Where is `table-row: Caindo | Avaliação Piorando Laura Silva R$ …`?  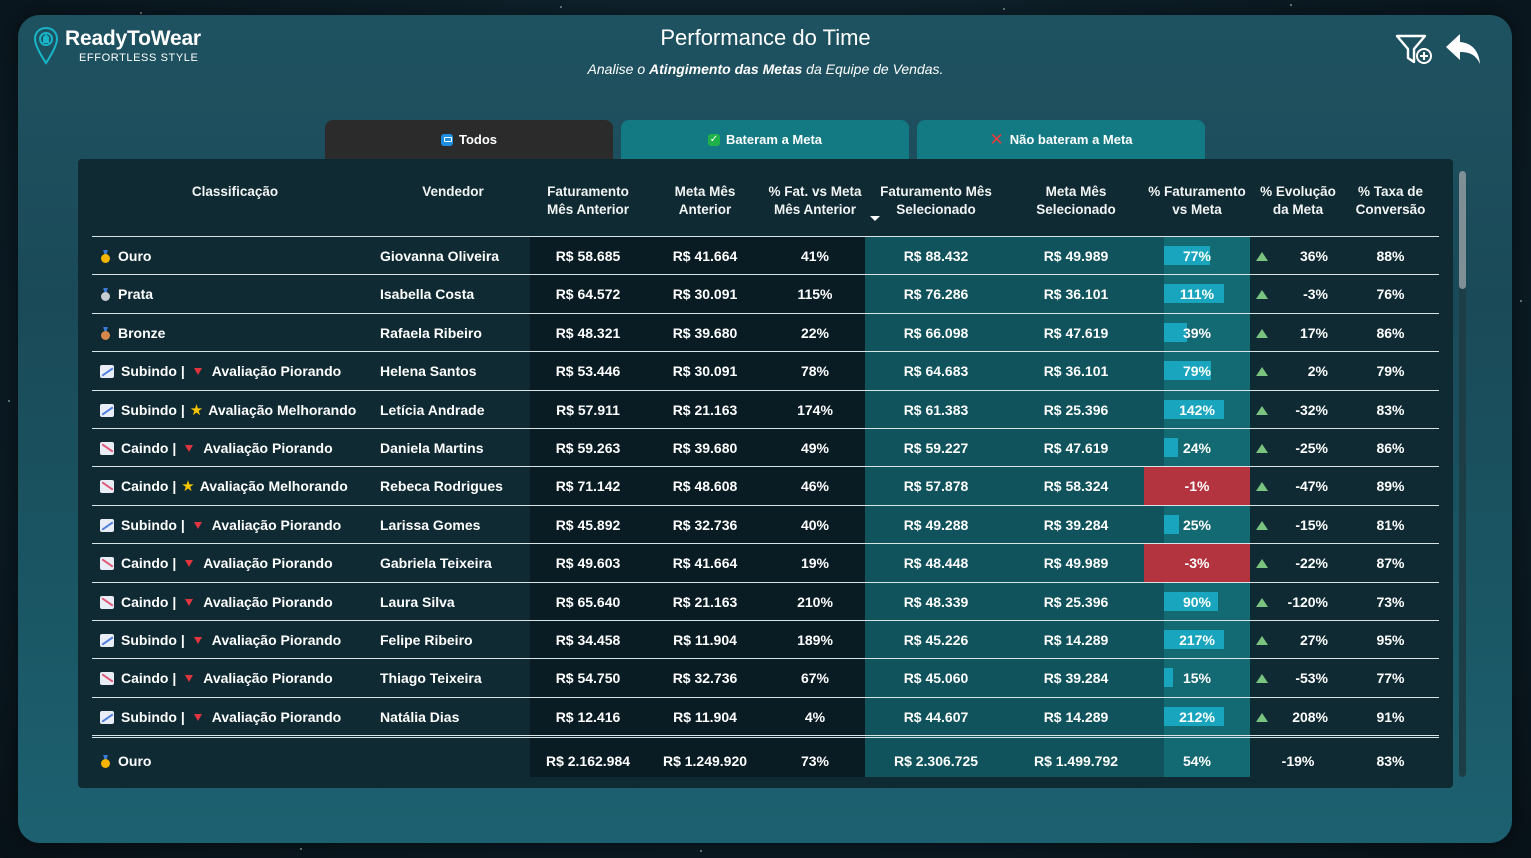
table-row: Caindo | Avaliação Piorando Laura Silva R$ … is located at coordinates (765, 602).